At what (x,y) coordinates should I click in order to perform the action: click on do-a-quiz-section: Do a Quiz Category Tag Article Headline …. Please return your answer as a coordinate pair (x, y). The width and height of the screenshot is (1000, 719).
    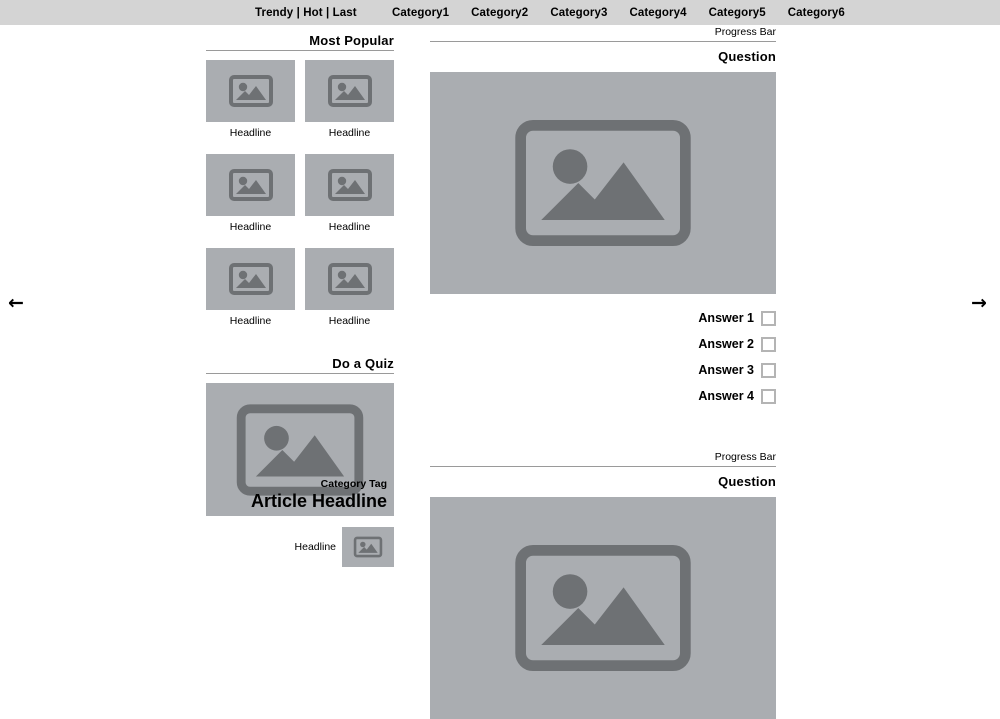
    Looking at the image, I should click on (300, 461).